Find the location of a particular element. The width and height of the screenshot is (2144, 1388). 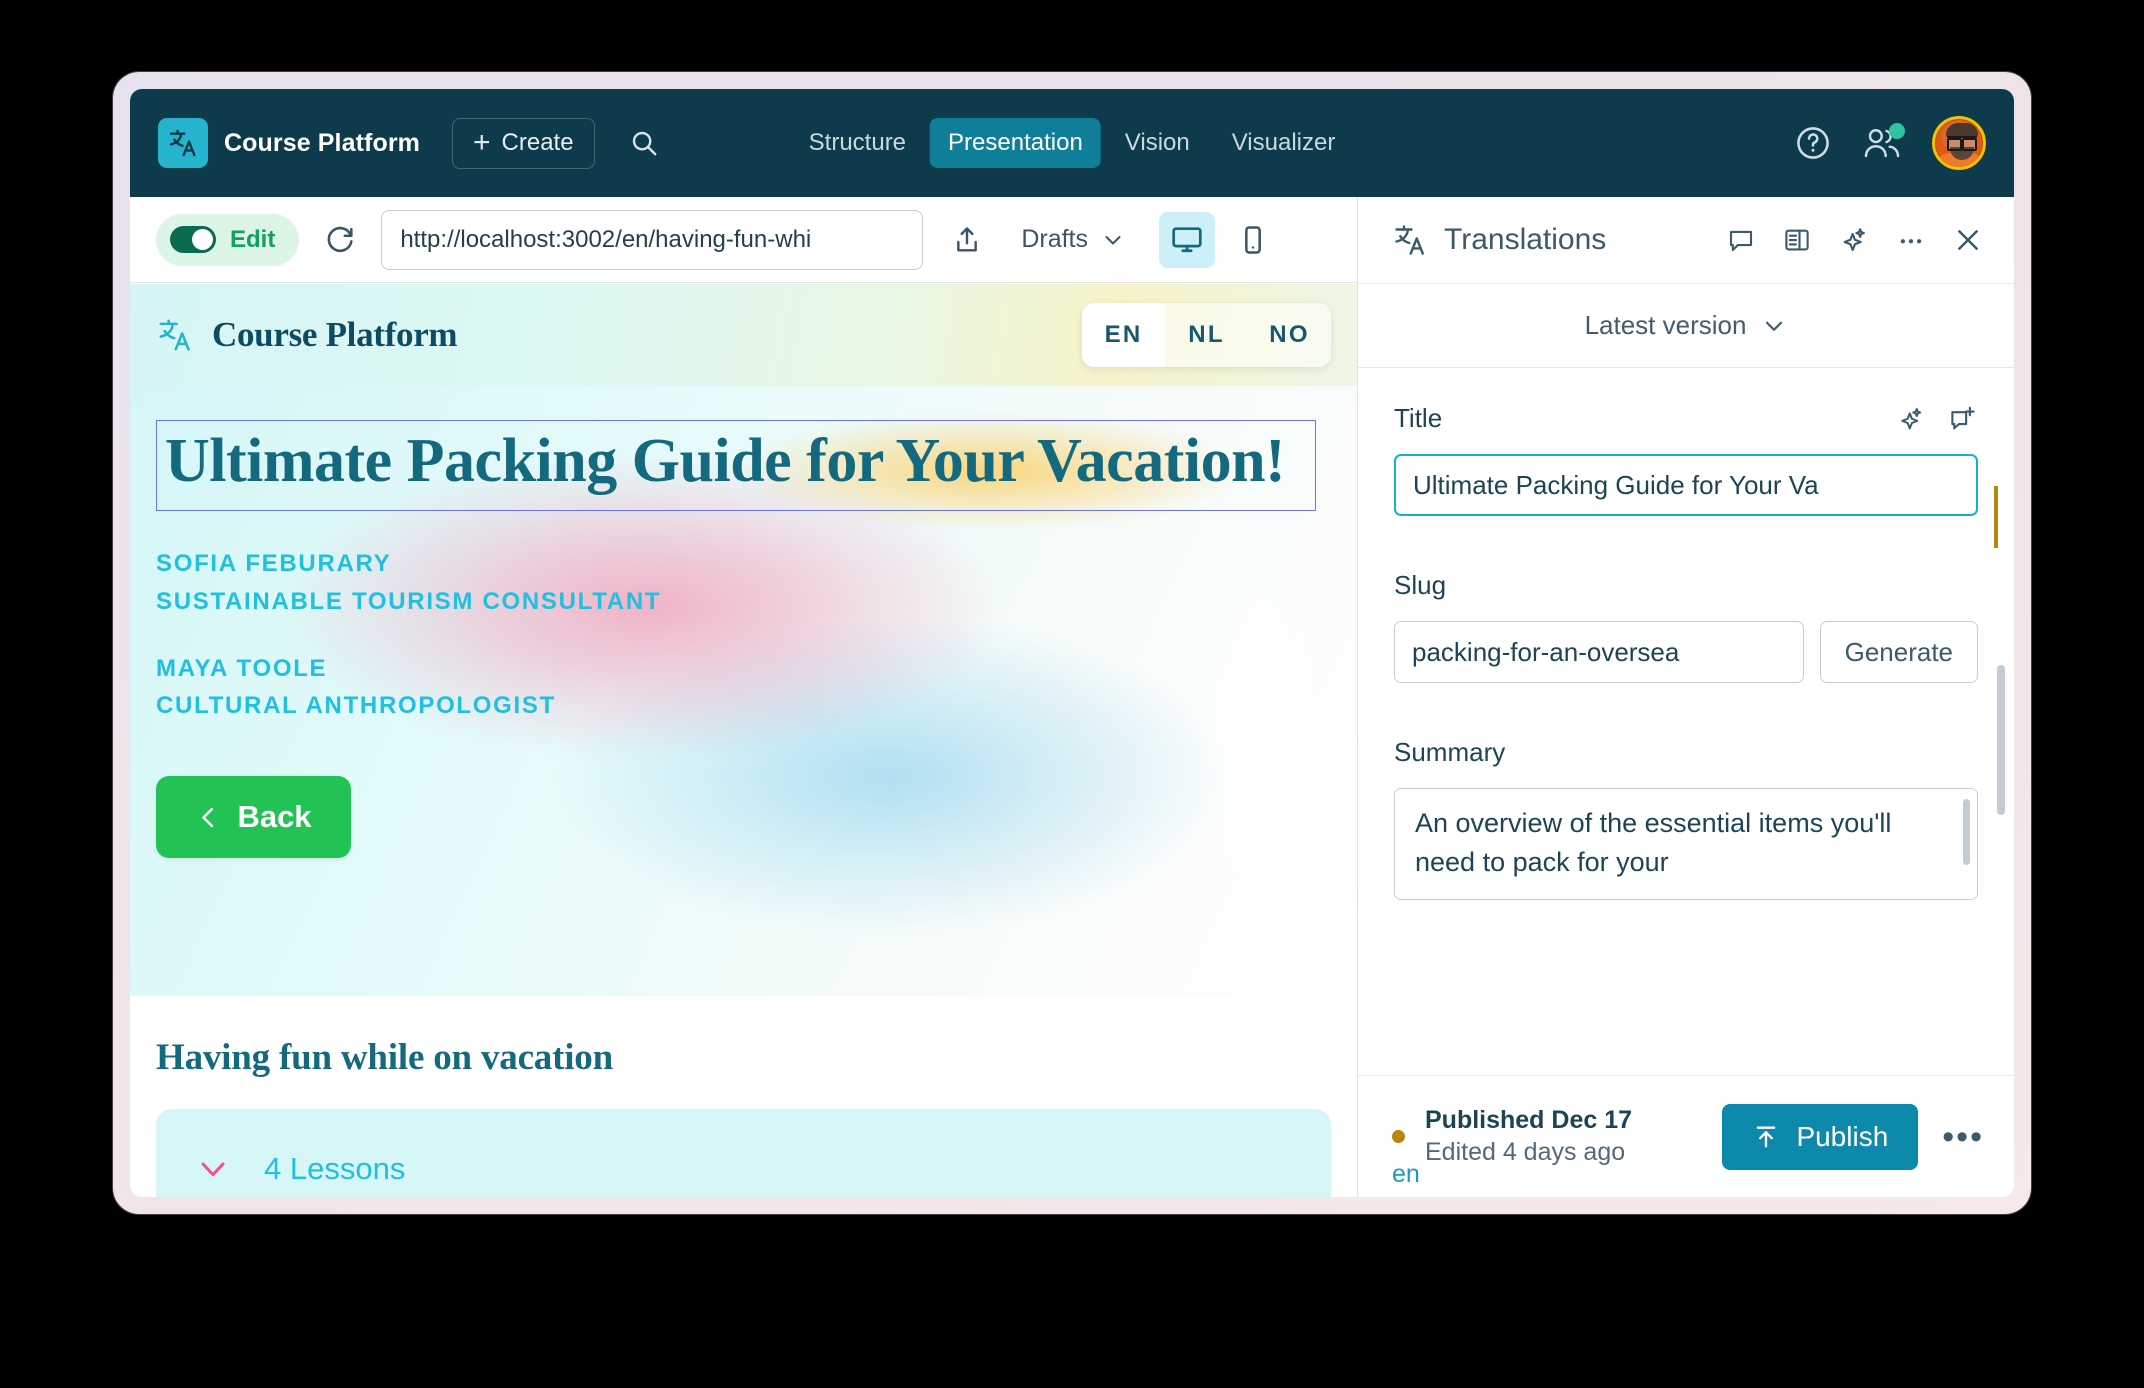

topbar-right-actions is located at coordinates (1890, 143).